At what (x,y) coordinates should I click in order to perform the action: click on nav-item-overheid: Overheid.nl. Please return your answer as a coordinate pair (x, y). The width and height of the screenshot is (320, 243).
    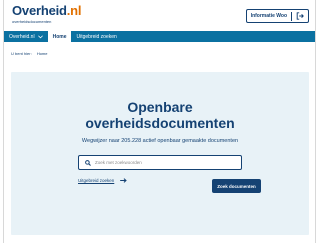
    Looking at the image, I should click on (26, 36).